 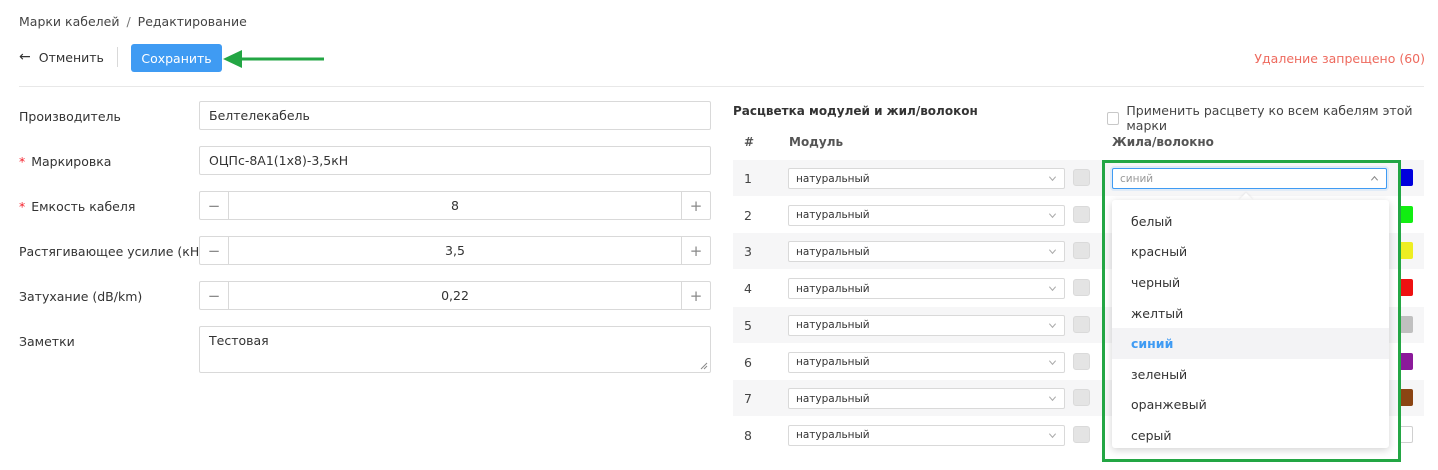 What do you see at coordinates (748, 178) in the screenshot?
I see `row-number: 1` at bounding box center [748, 178].